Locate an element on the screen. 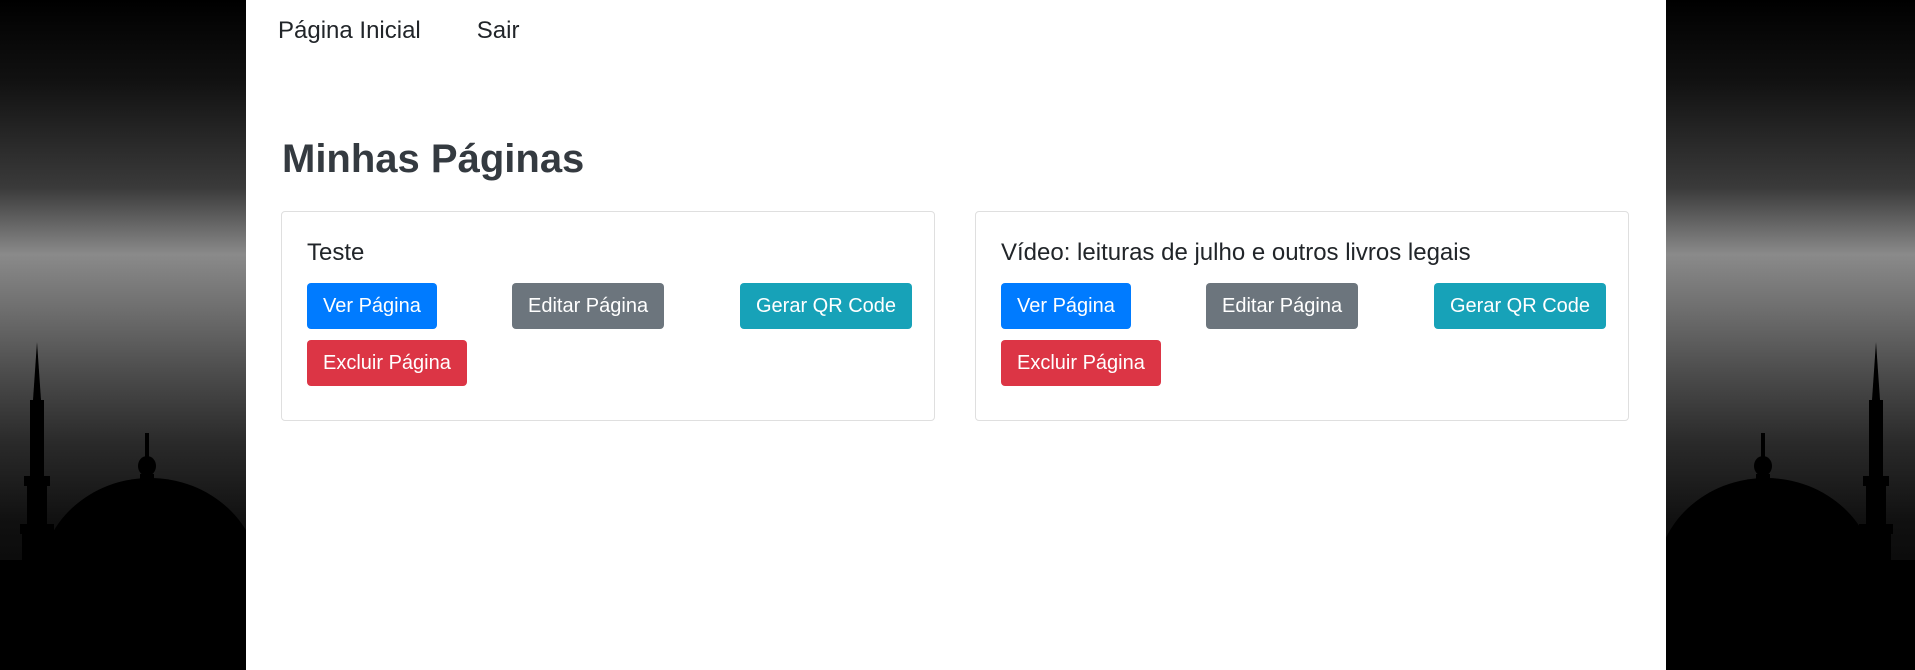 Image resolution: width=1915 pixels, height=670 pixels. page-title: Minhas Páginas is located at coordinates (433, 159).